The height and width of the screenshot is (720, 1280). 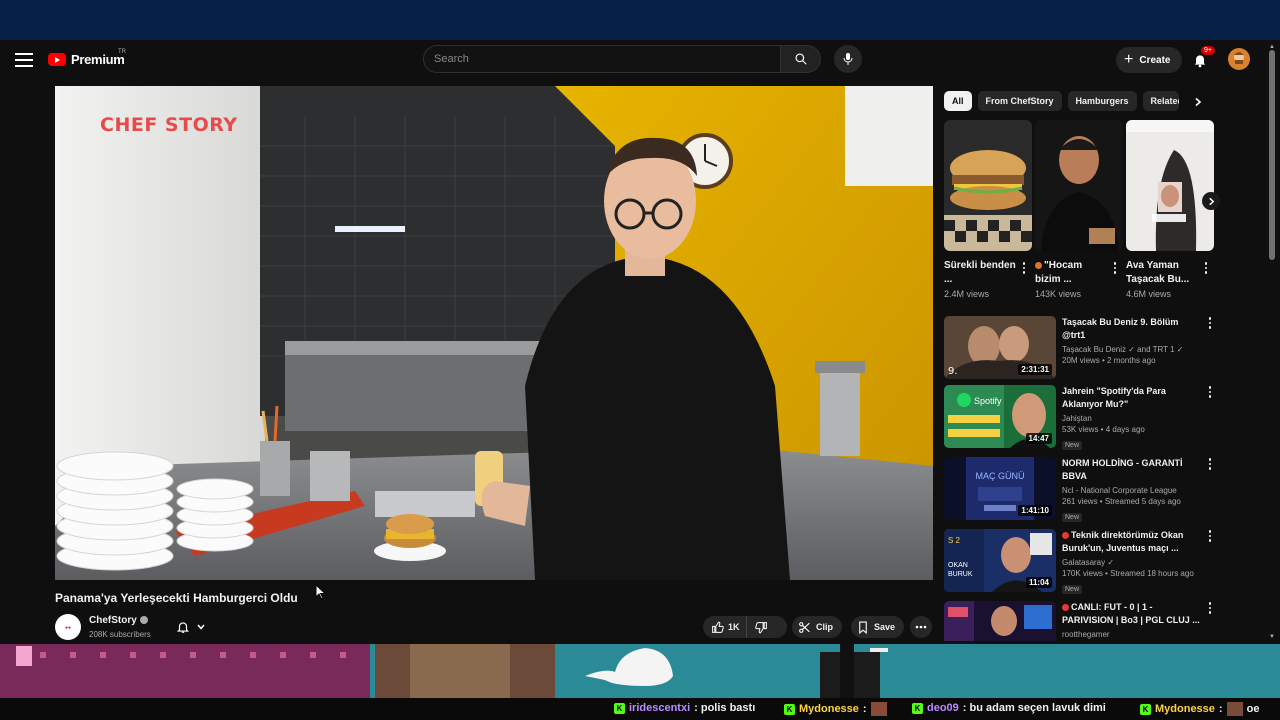 I want to click on emoji-icon, so click(x=1038, y=265).